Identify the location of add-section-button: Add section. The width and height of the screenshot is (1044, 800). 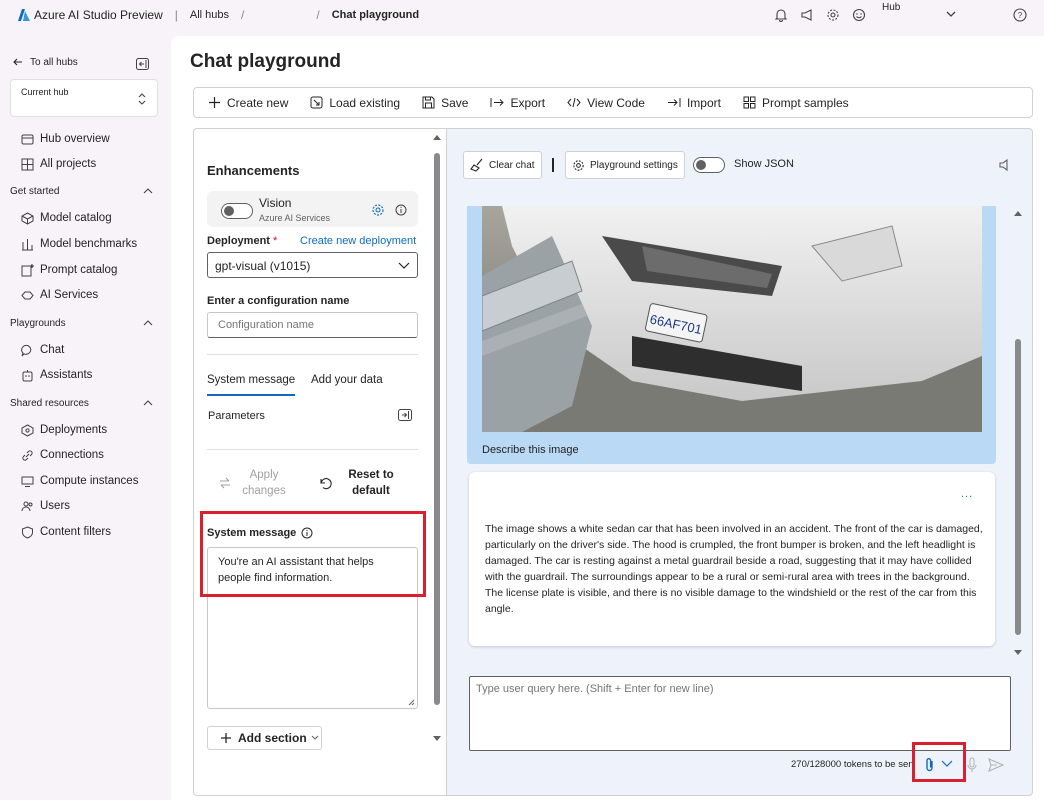
(264, 738).